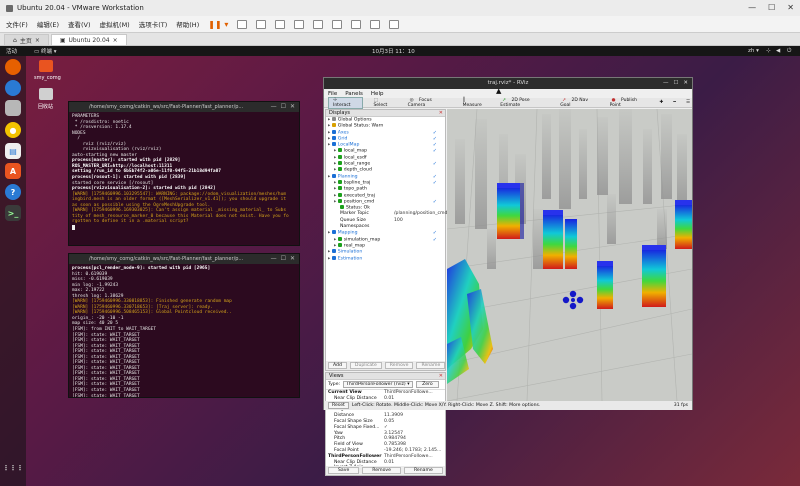 The height and width of the screenshot is (486, 800). I want to click on remove-view-button: Remove, so click(381, 470).